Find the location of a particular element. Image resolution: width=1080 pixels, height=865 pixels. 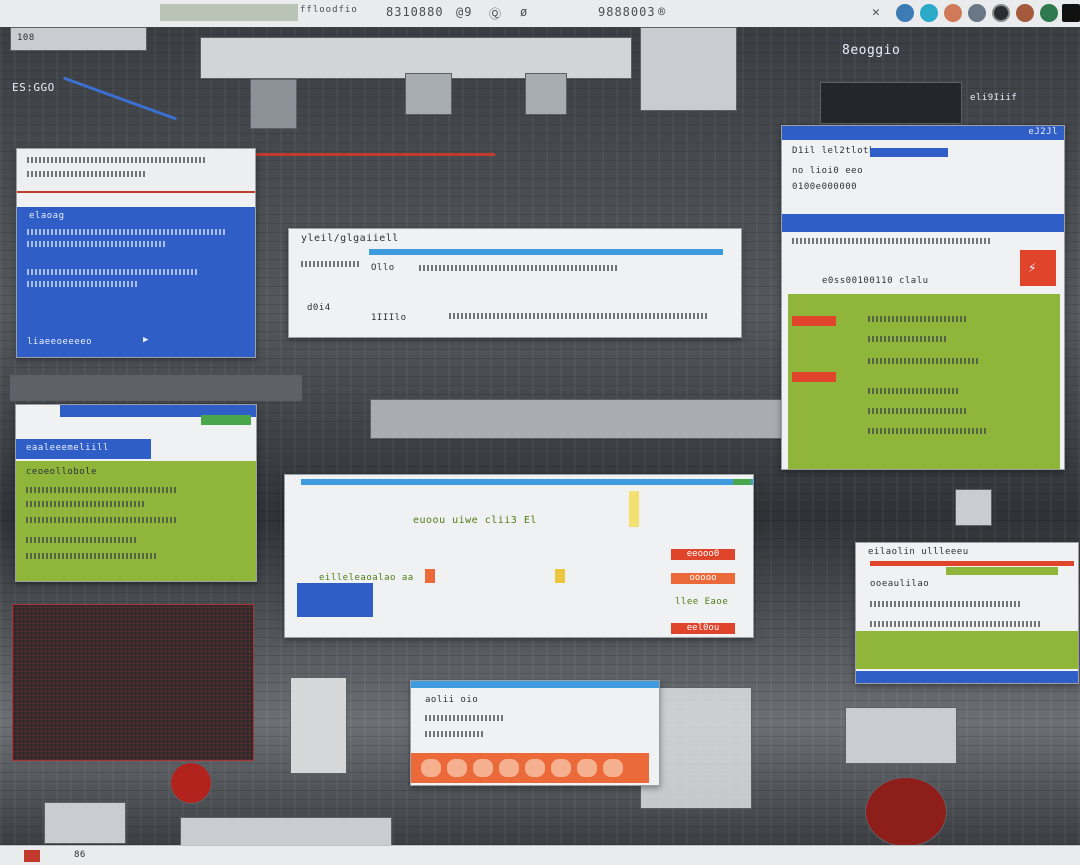

action-button: eeooo0 is located at coordinates (703, 554).